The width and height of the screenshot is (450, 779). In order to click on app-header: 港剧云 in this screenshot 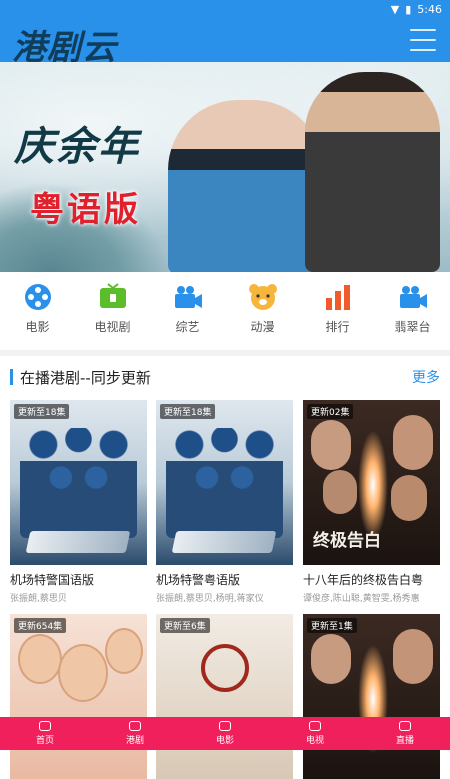, I will do `click(225, 43)`.